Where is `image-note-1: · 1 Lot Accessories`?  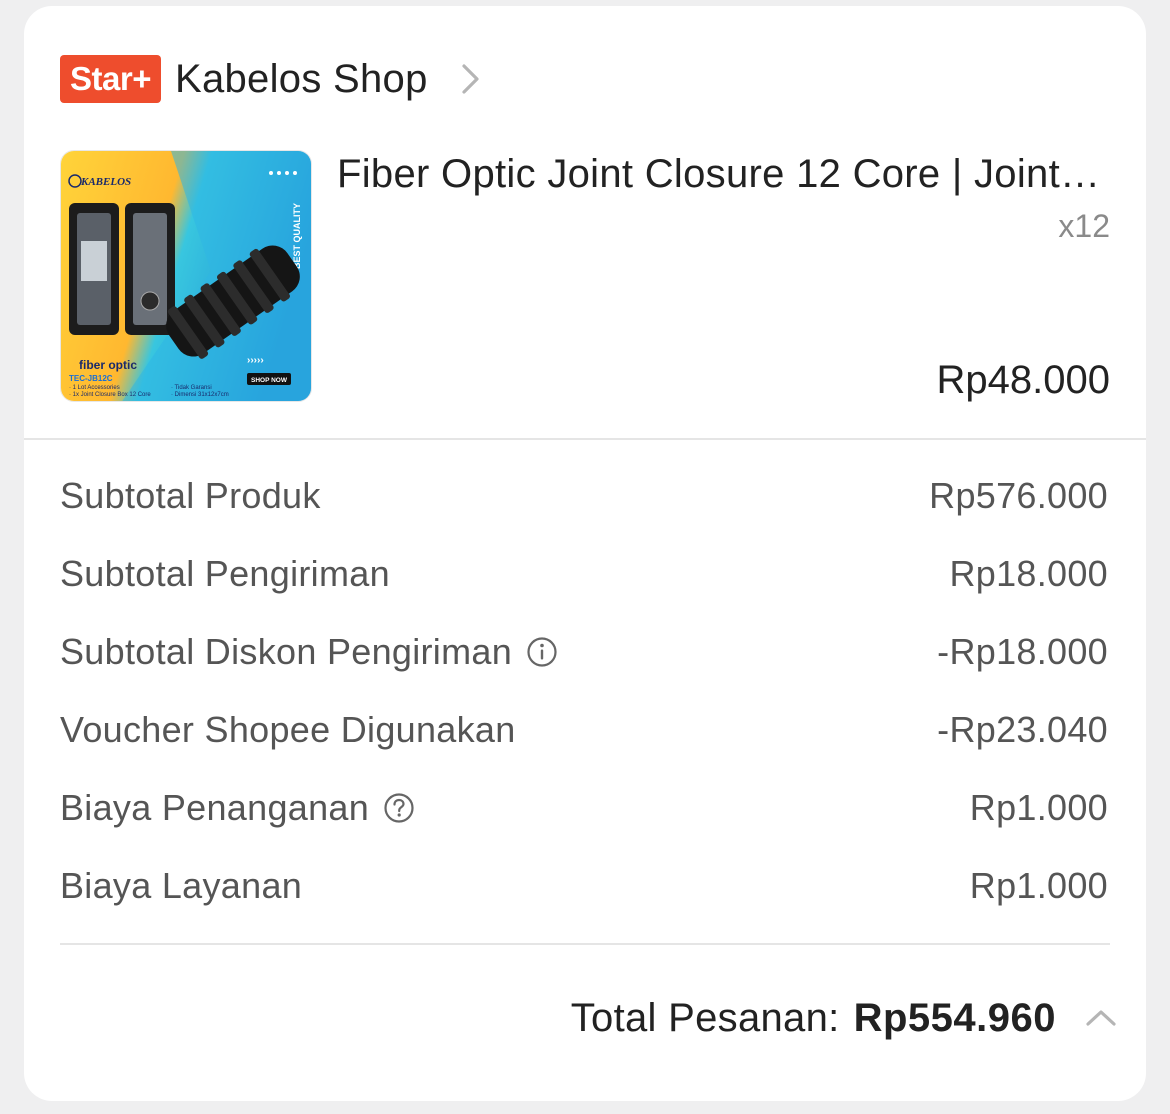
image-note-1: · 1 Lot Accessories is located at coordinates (94, 388).